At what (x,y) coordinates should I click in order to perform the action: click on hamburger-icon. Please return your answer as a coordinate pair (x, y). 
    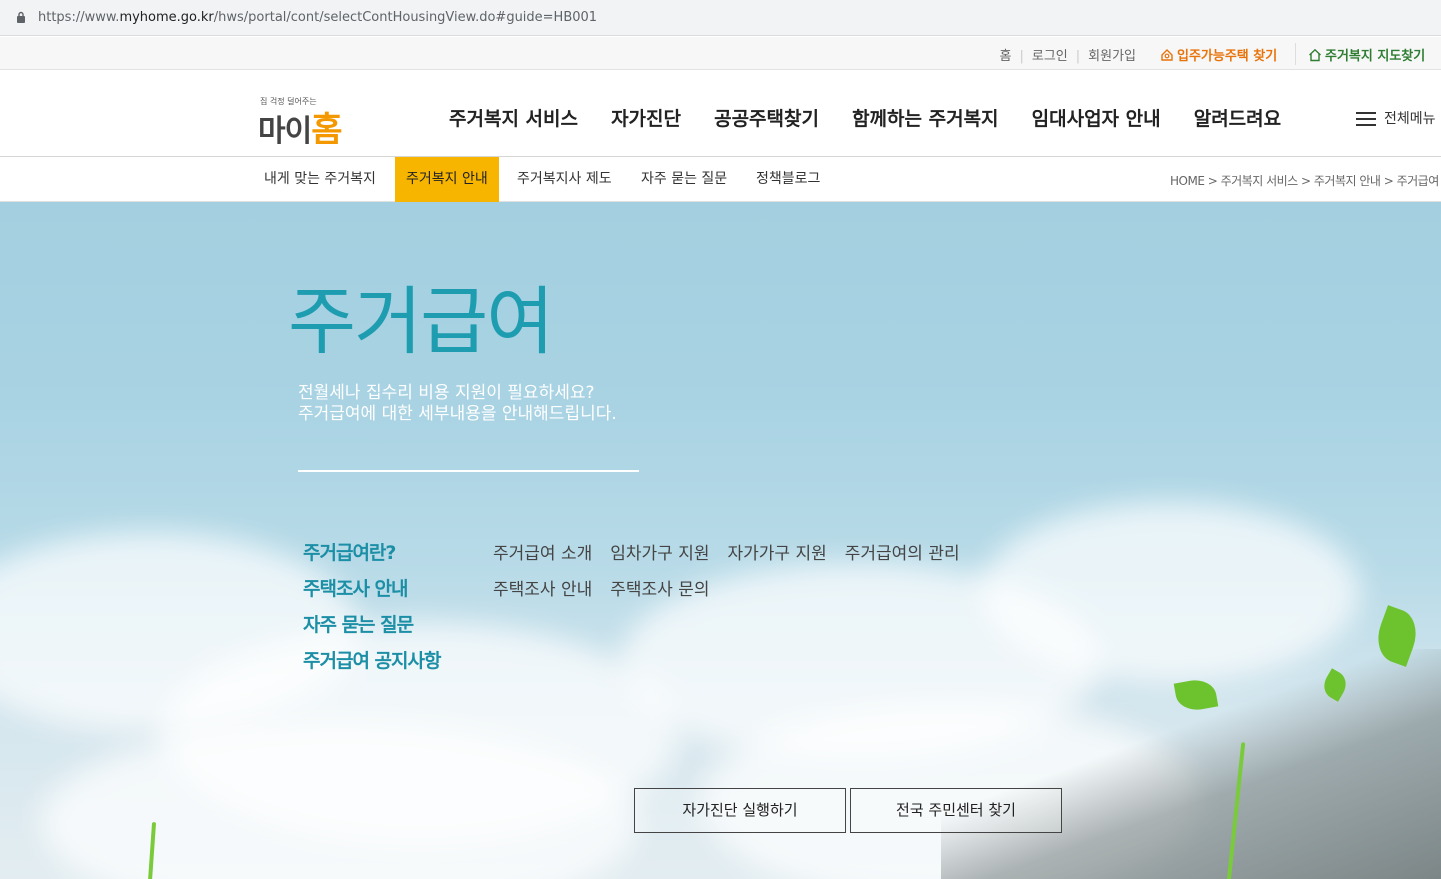
    Looking at the image, I should click on (1366, 119).